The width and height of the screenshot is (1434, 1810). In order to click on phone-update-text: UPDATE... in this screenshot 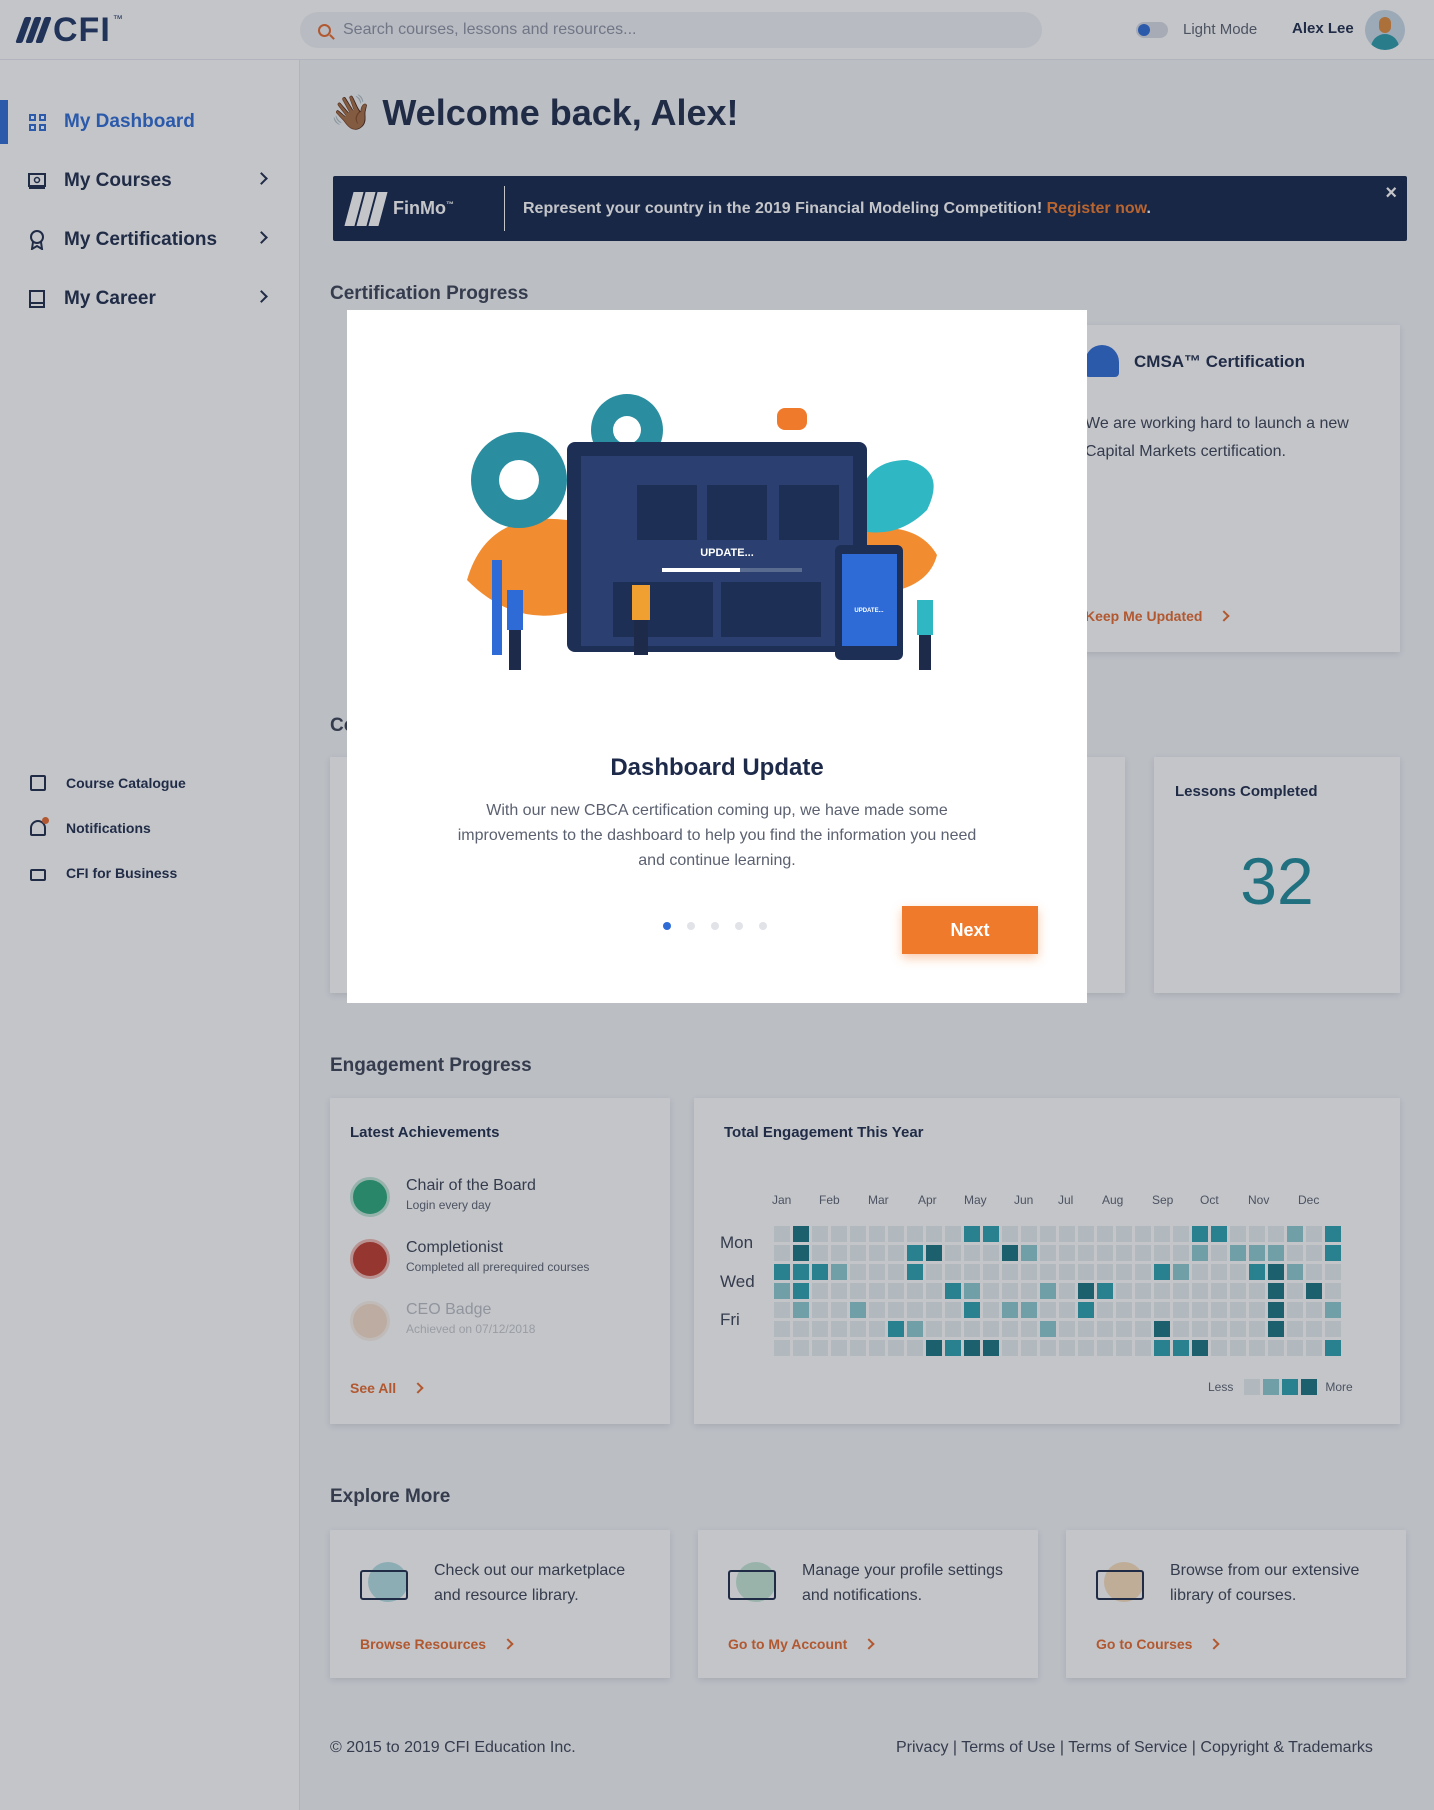, I will do `click(869, 611)`.